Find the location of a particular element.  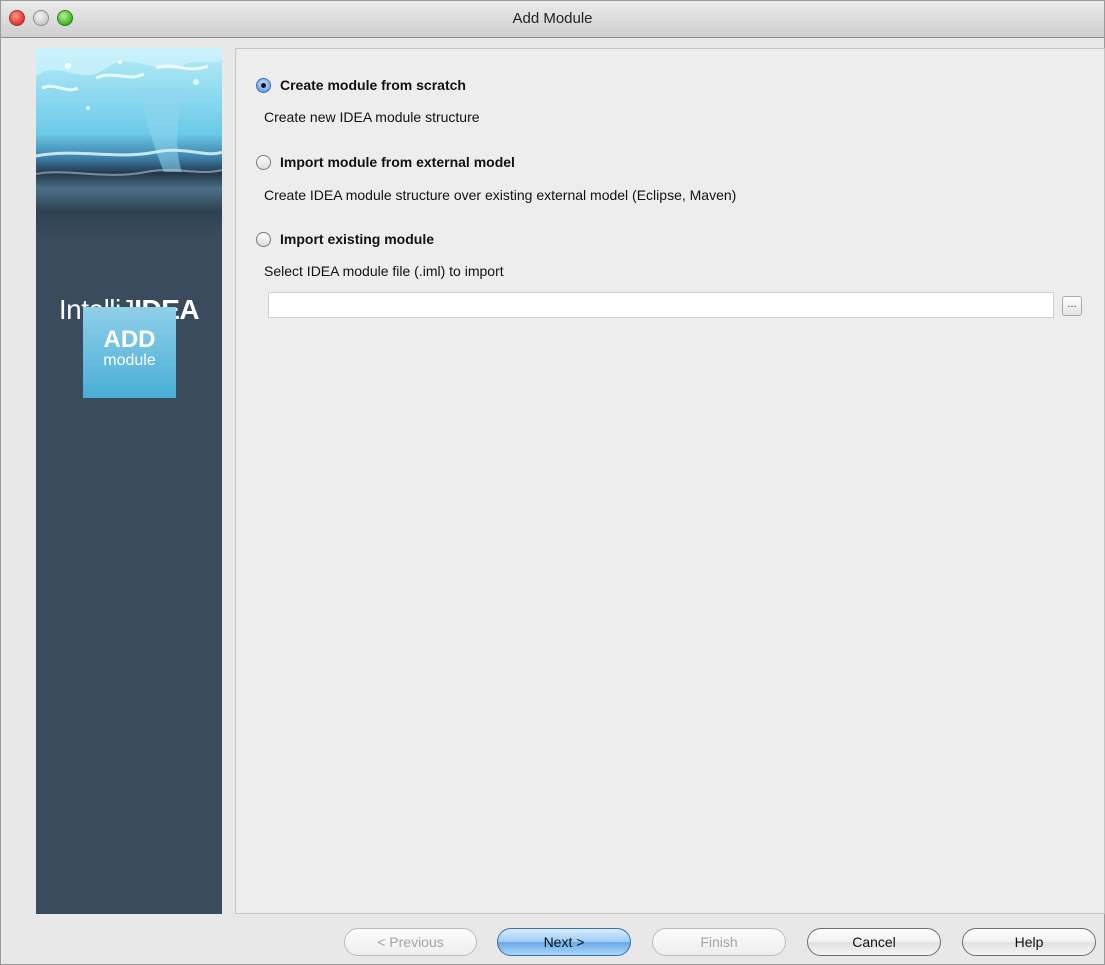

window-title: Add Module is located at coordinates (552, 18).